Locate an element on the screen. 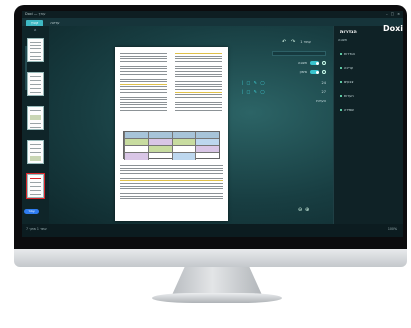 This screenshot has height=328, width=411. mark-toggle is located at coordinates (314, 72).